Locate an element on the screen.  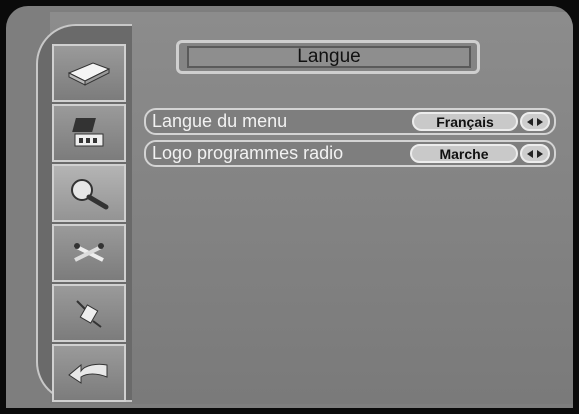
page-title-box: Langue is located at coordinates (328, 57).